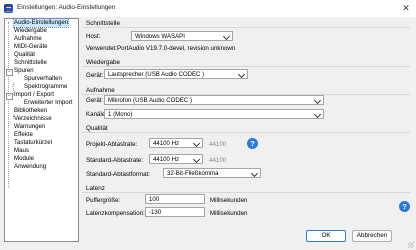 The image size is (416, 250). What do you see at coordinates (41, 23) in the screenshot?
I see `tree-item-audio-einstellungen: Audio-Einstellungen` at bounding box center [41, 23].